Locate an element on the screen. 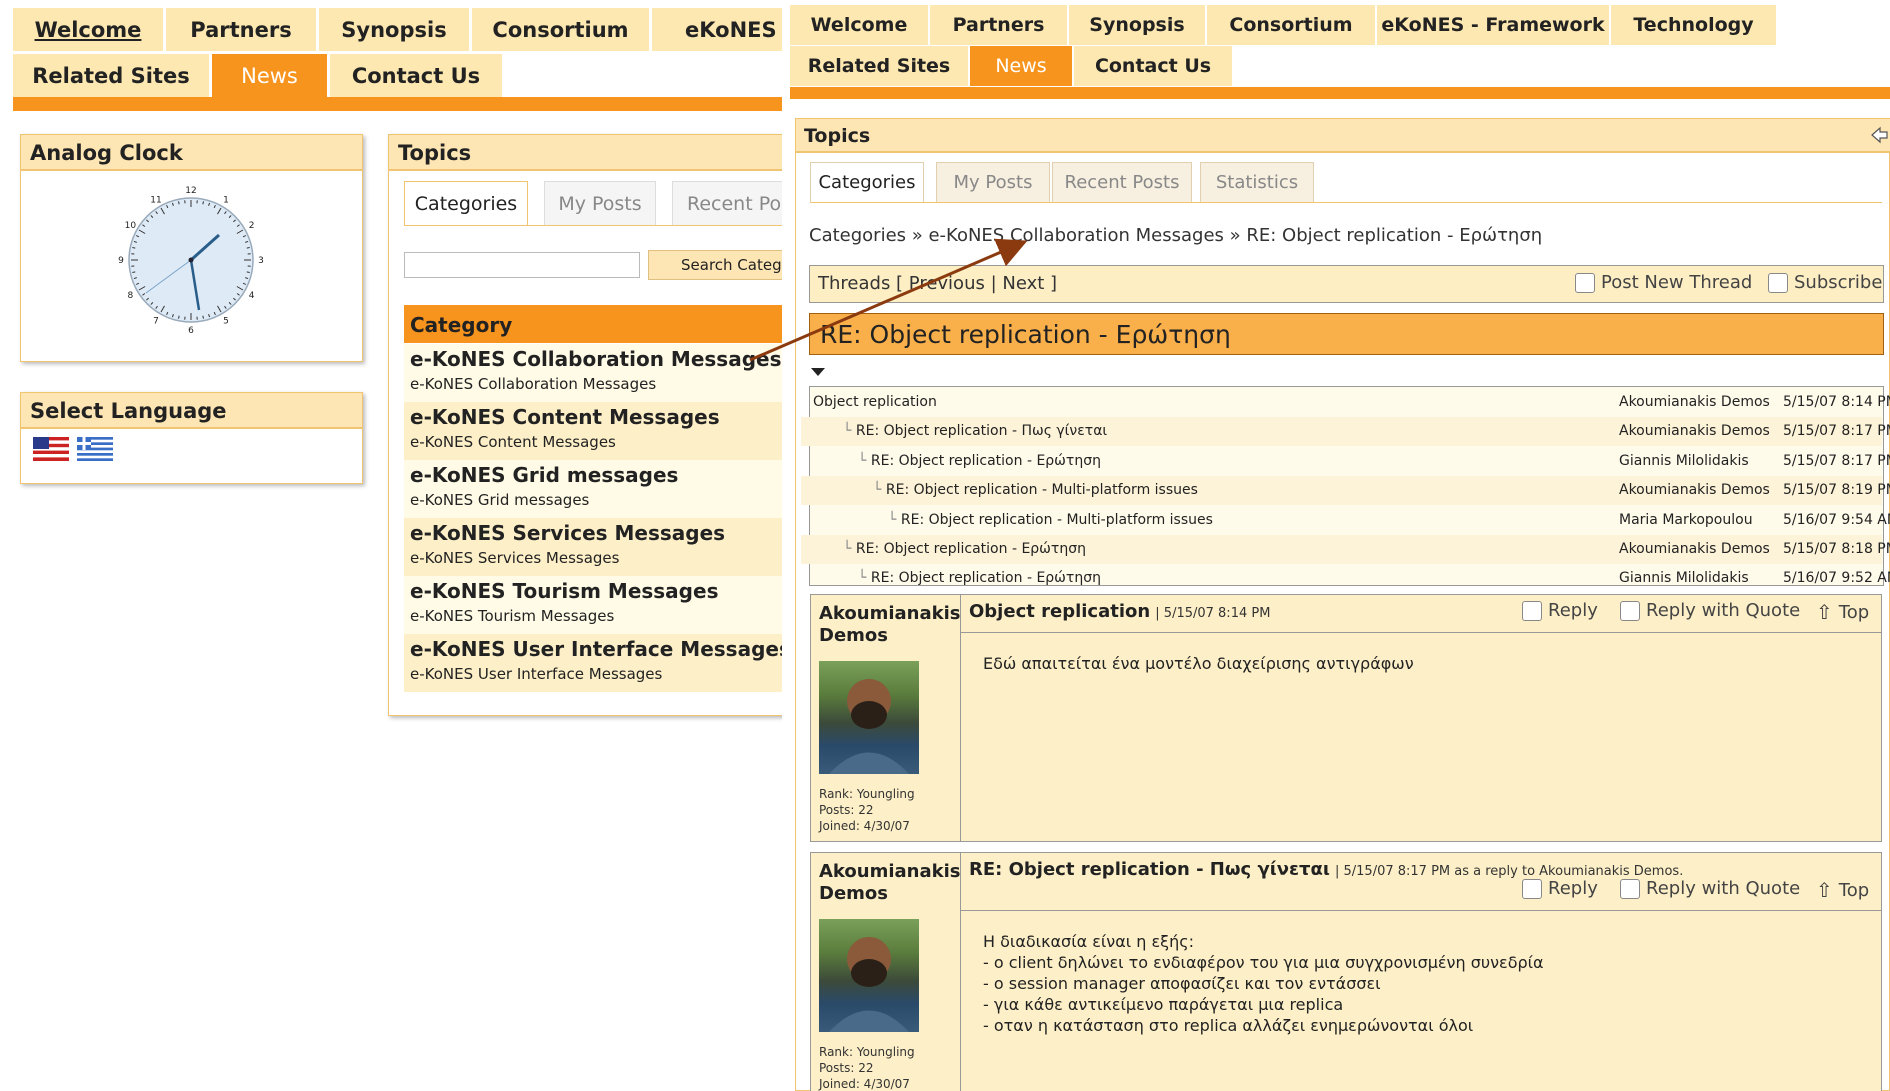  thread-author: Giannis Milolidakis is located at coordinates (1684, 578).